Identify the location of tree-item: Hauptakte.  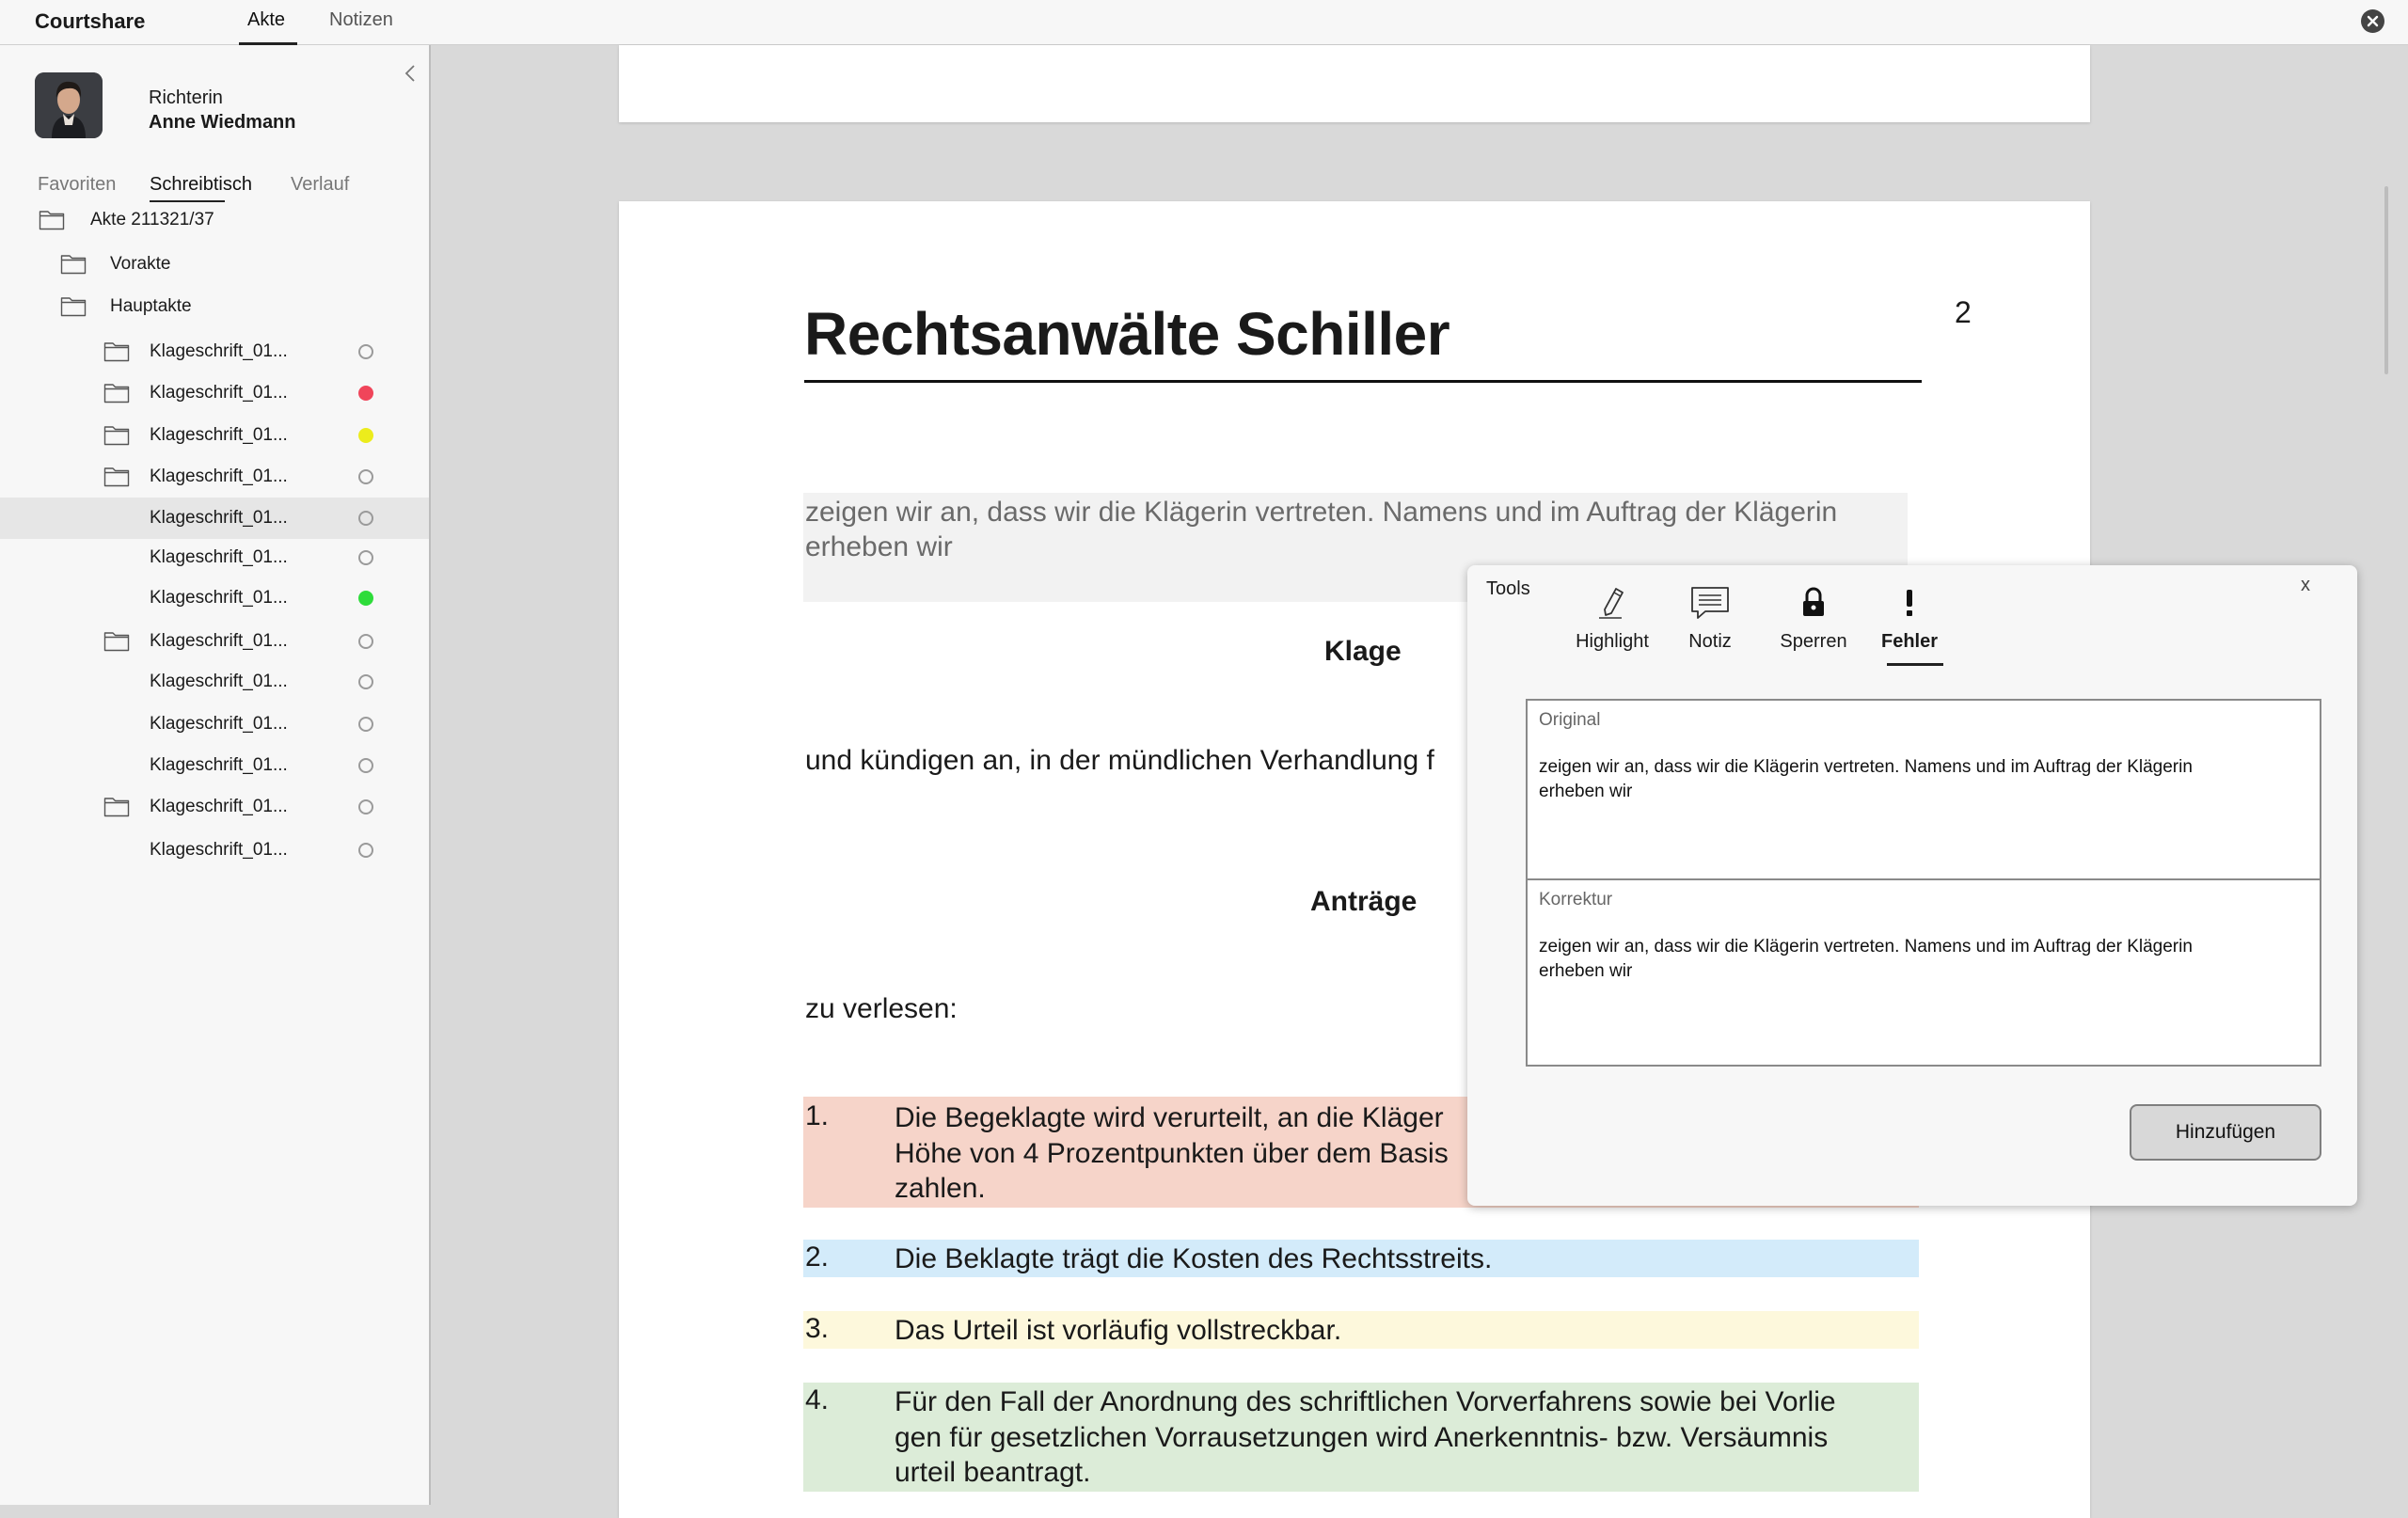
(215, 306).